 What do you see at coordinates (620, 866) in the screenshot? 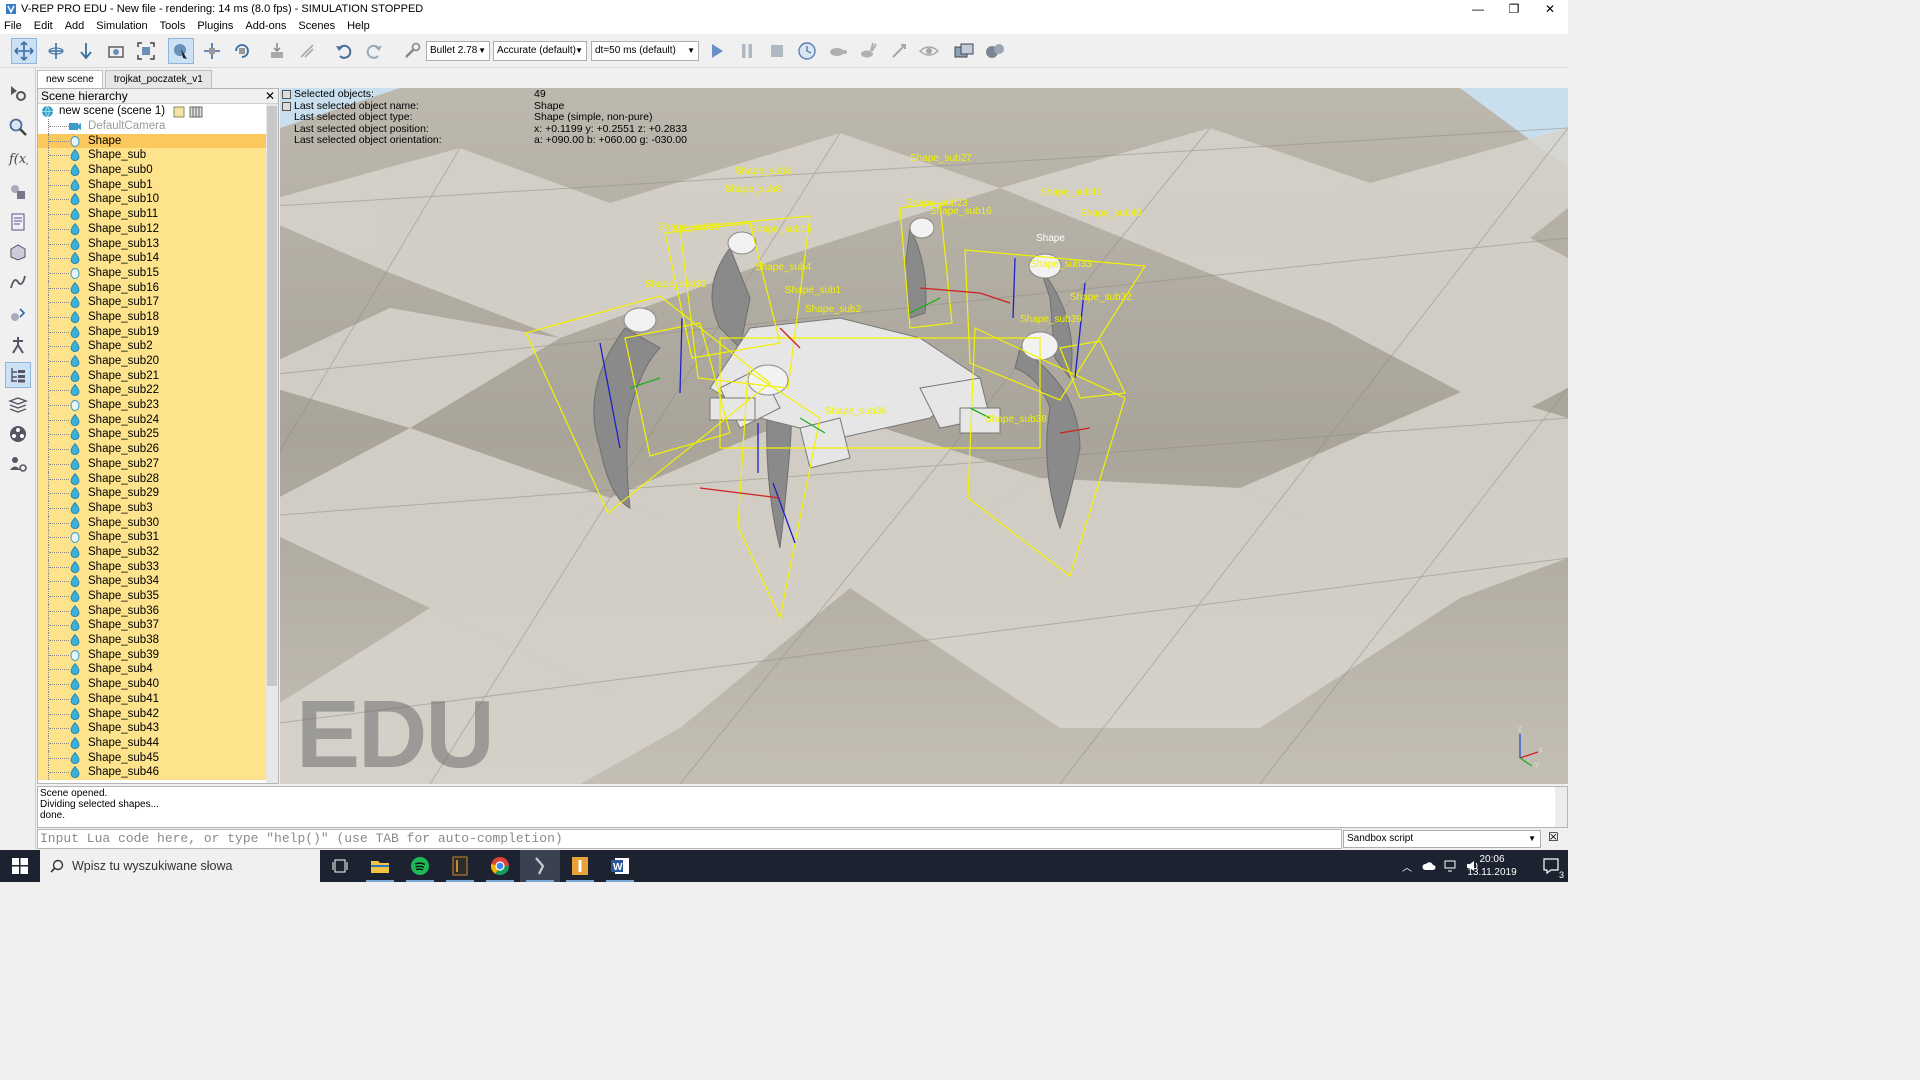
I see `taskbar-word: W` at bounding box center [620, 866].